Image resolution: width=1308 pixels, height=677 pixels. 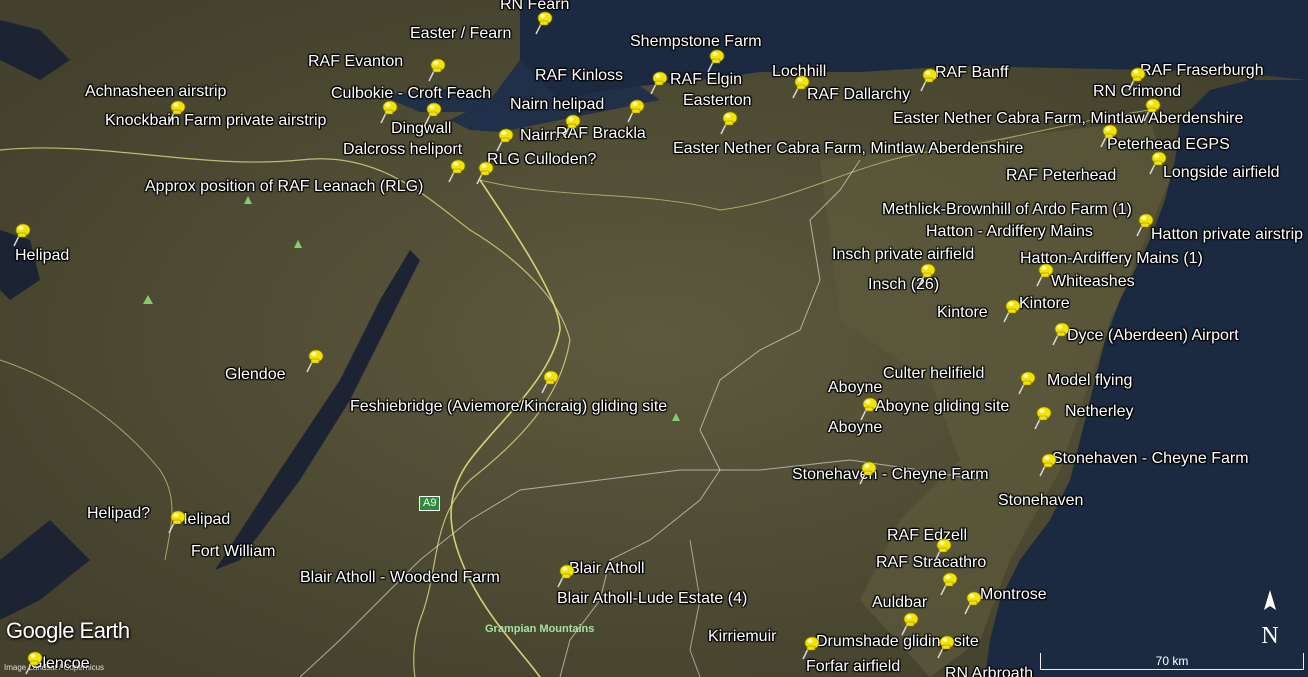 What do you see at coordinates (1168, 145) in the screenshot?
I see `map-label: Peterhead EGPS` at bounding box center [1168, 145].